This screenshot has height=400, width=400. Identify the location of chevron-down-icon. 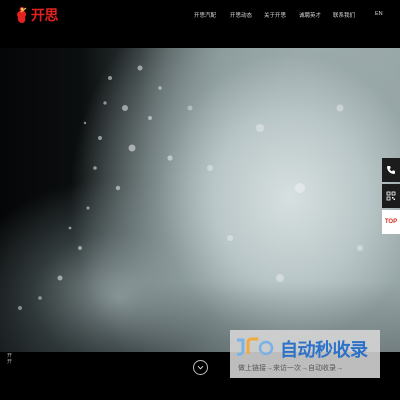
(200, 367).